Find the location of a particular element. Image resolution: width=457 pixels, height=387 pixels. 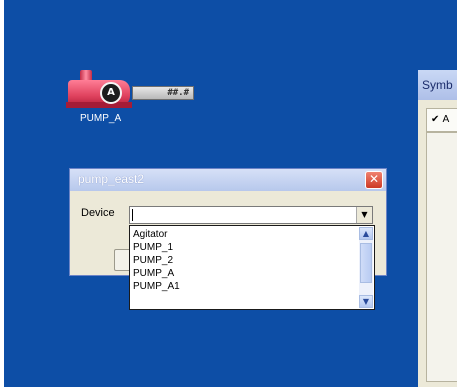

pump-motor-letter: A is located at coordinates (111, 92).